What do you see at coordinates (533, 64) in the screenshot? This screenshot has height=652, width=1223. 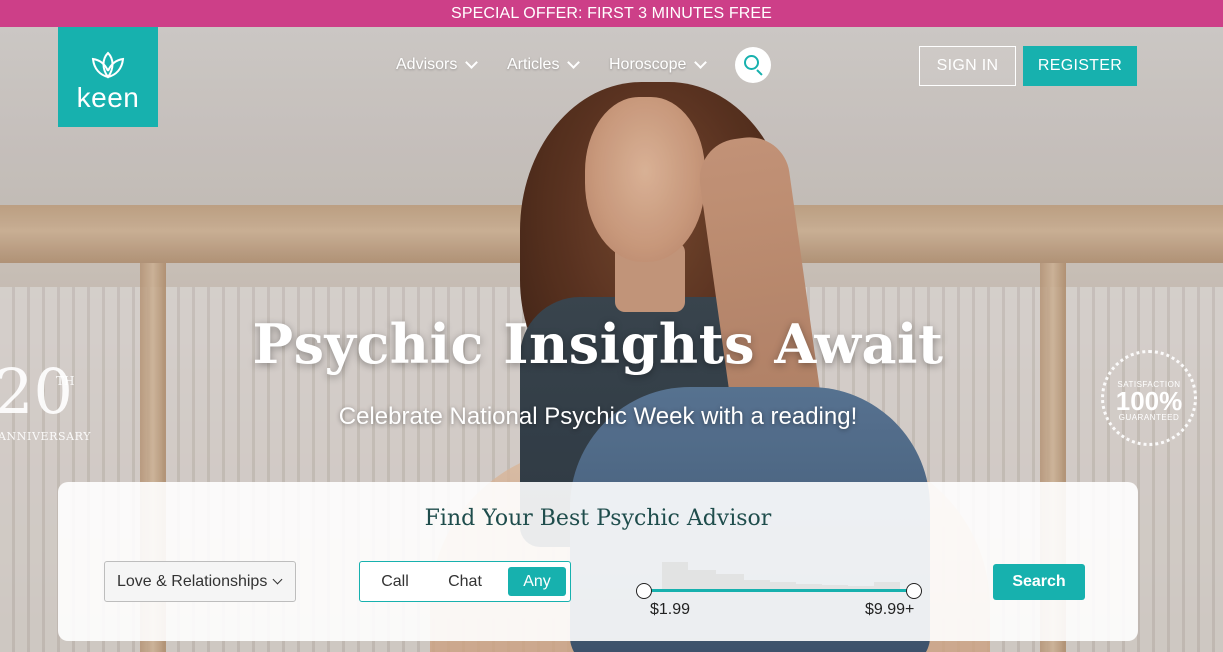 I see `nav-articles-label: Articles` at bounding box center [533, 64].